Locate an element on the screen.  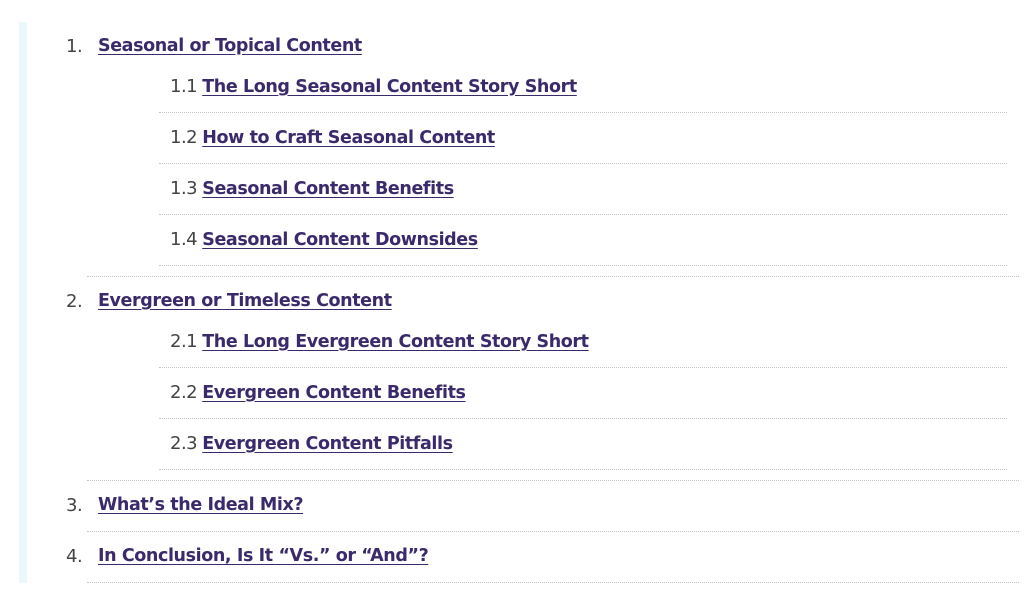
toc-subitem-number: 1.4 is located at coordinates (184, 239).